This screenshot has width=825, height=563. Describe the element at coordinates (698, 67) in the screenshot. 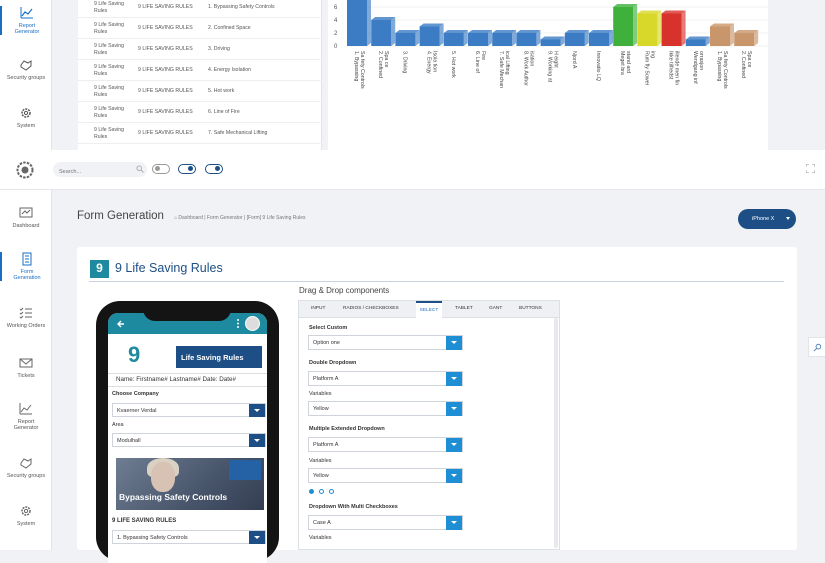

I see `x-tick-label: Wendgang inforrasjon` at that location.